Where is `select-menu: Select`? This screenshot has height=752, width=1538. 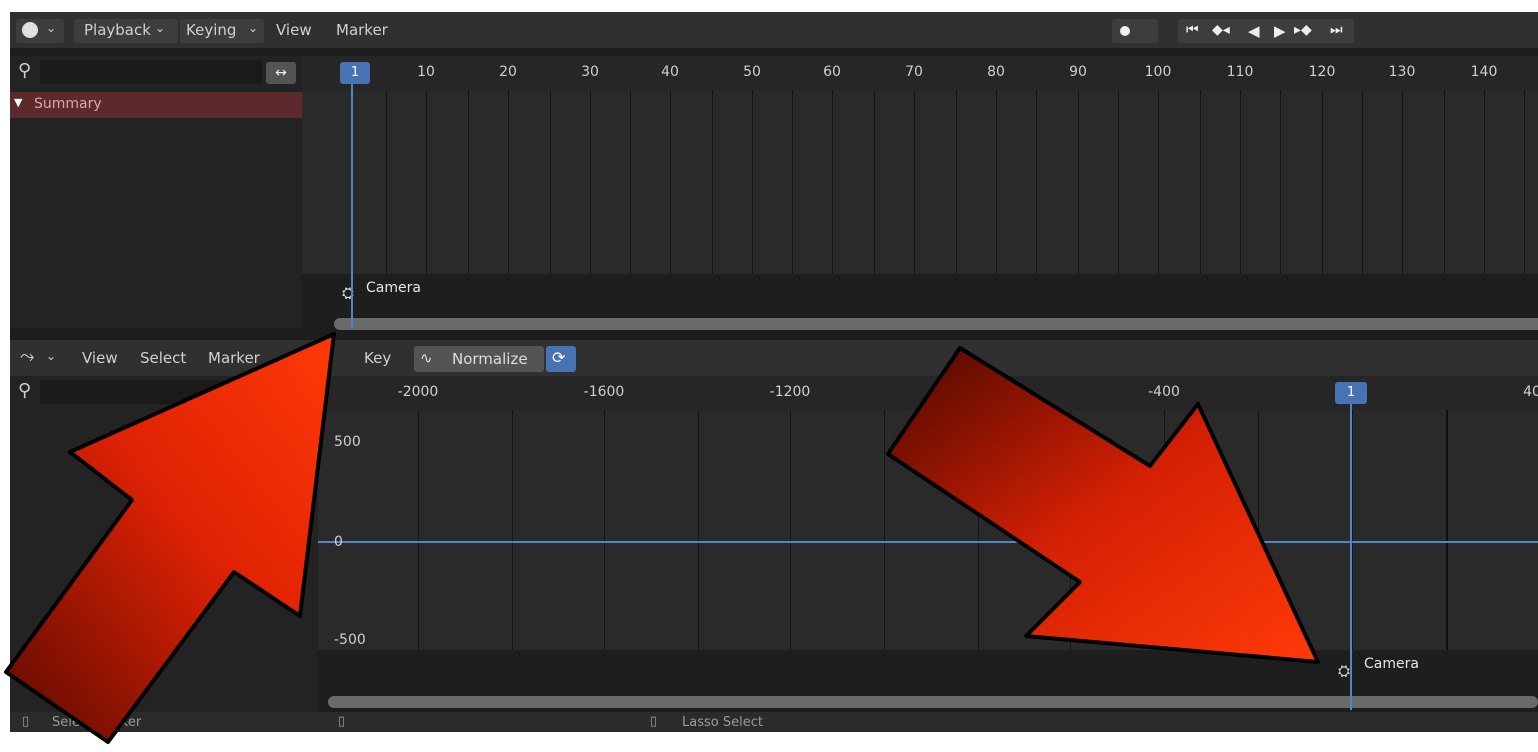 select-menu: Select is located at coordinates (163, 358).